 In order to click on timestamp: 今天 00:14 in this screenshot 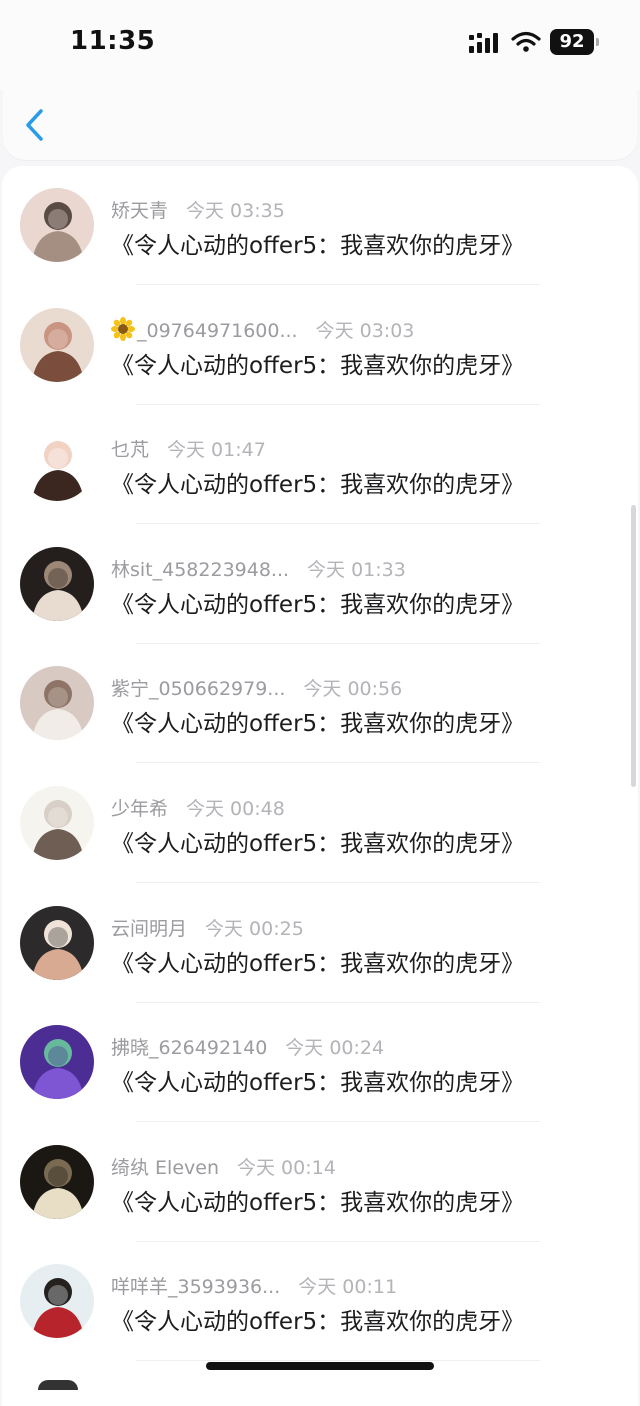, I will do `click(286, 1167)`.